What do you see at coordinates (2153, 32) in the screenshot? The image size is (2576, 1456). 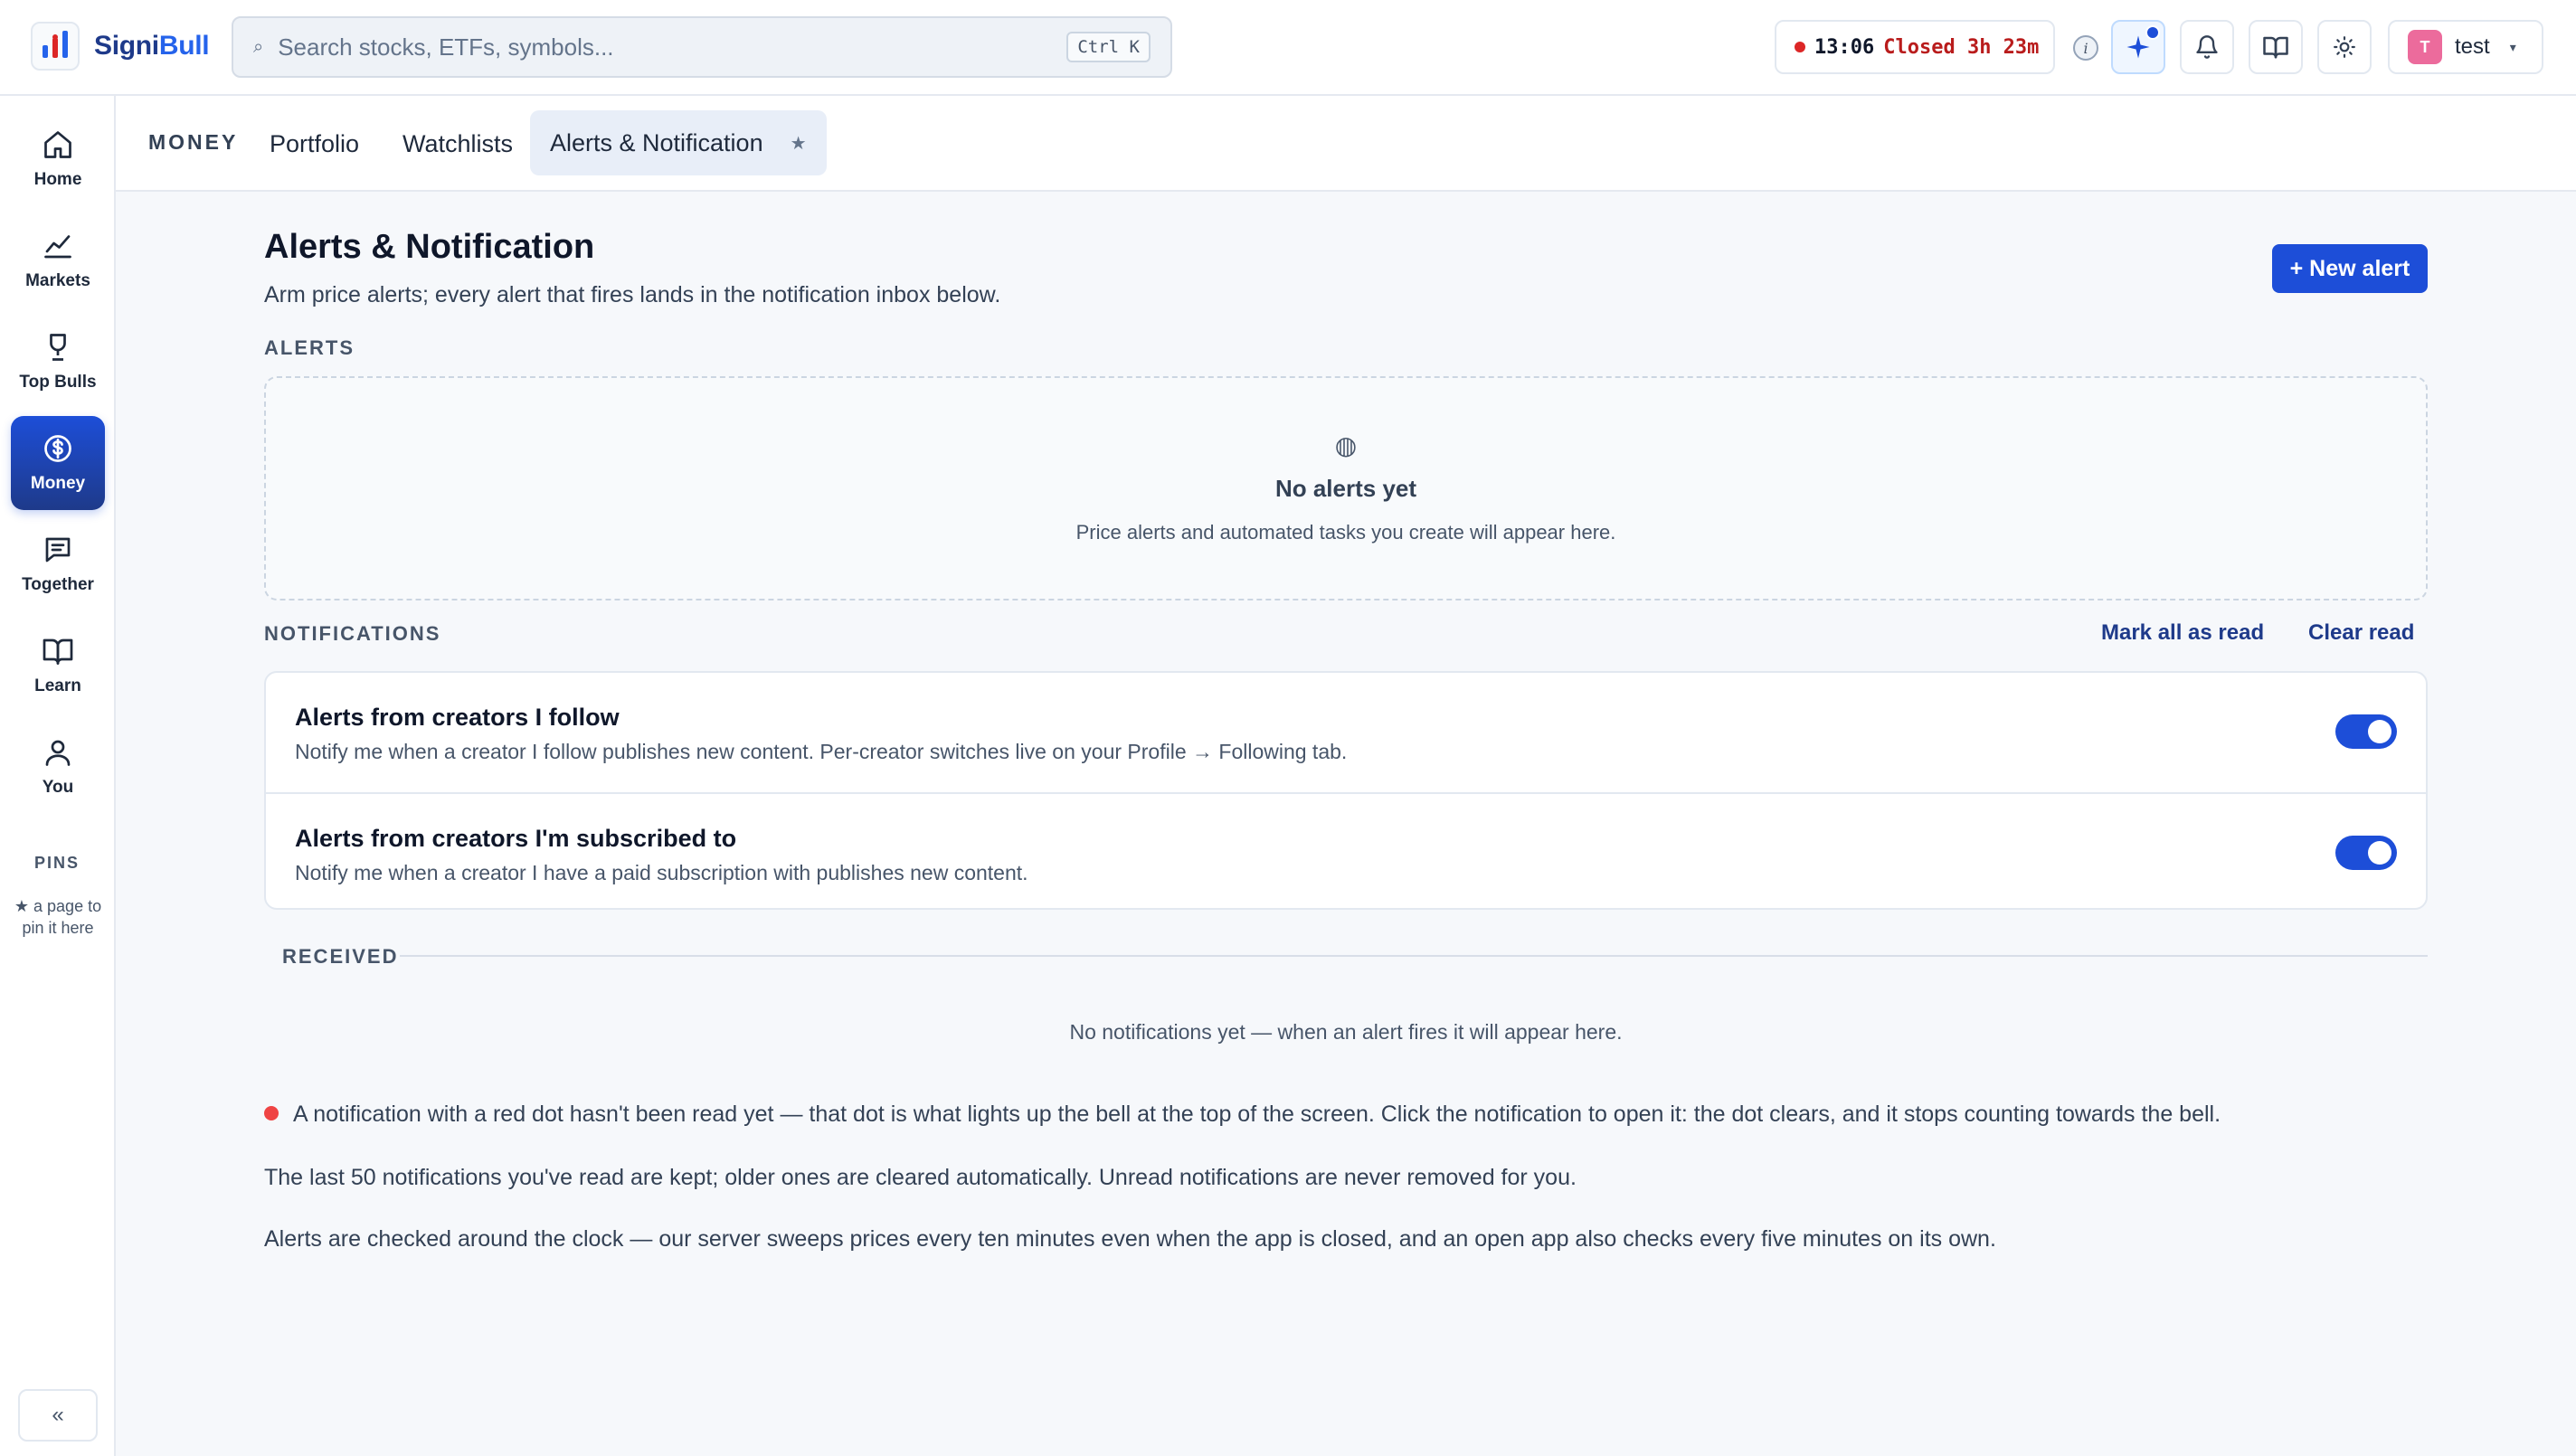 I see `ai-badge` at bounding box center [2153, 32].